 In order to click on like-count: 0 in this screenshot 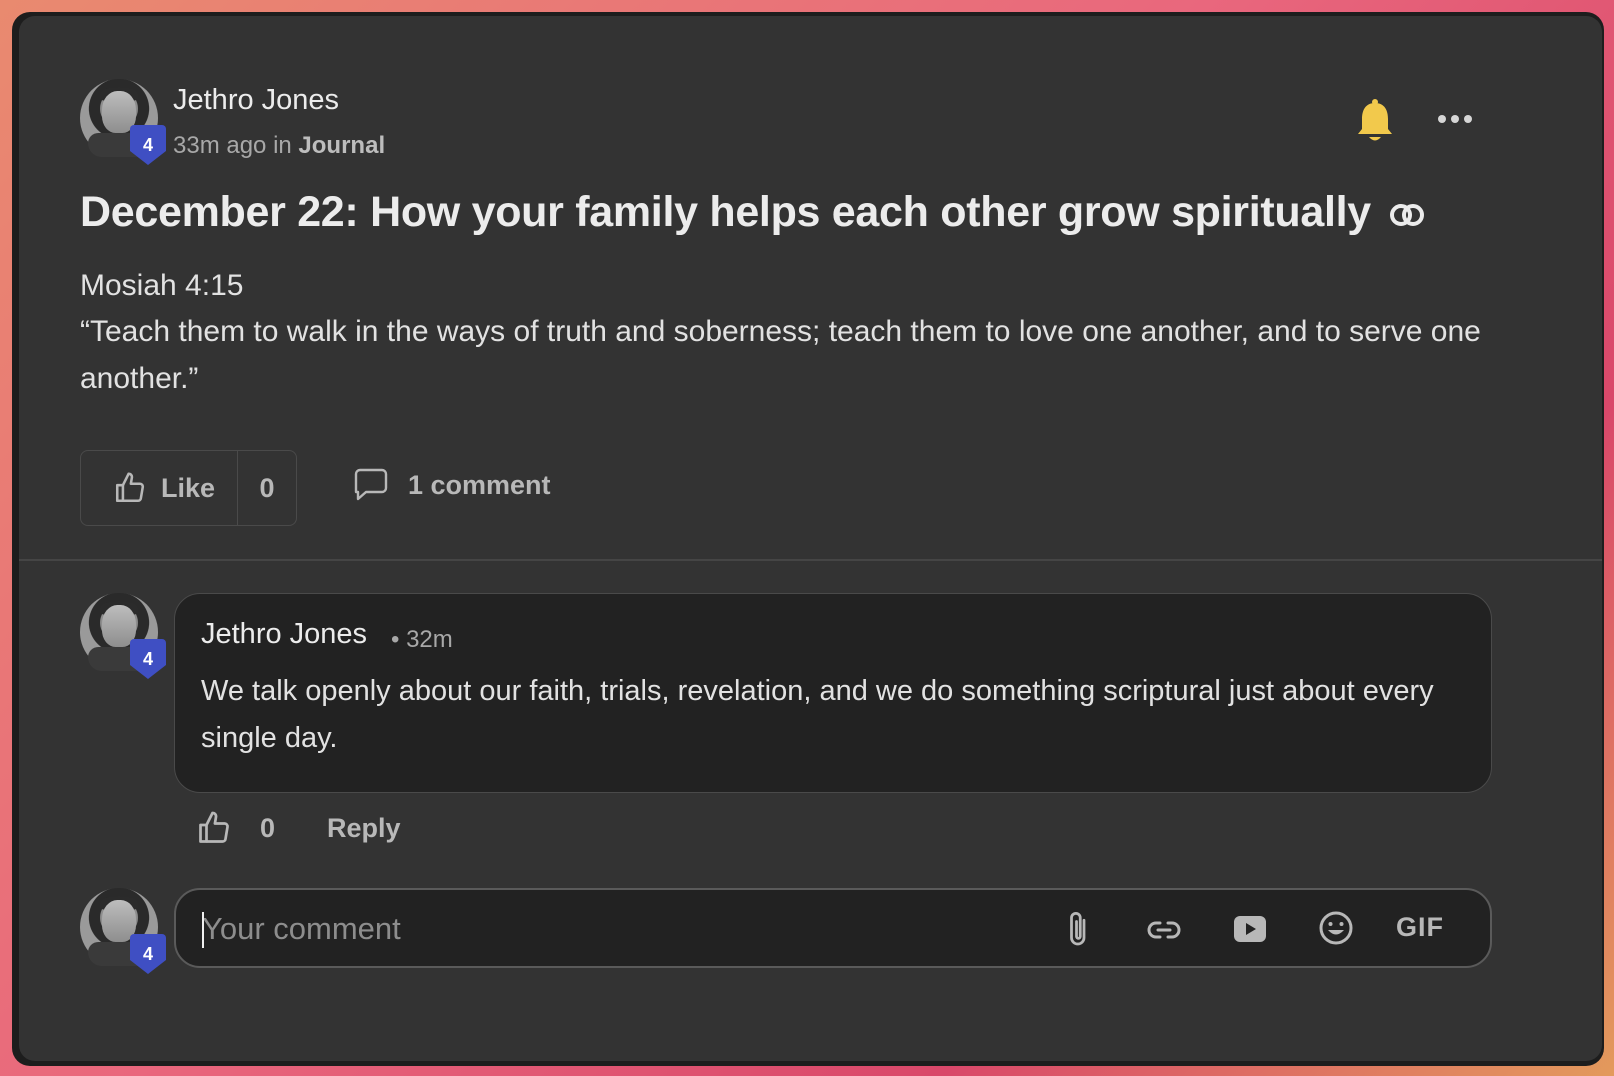, I will do `click(267, 488)`.